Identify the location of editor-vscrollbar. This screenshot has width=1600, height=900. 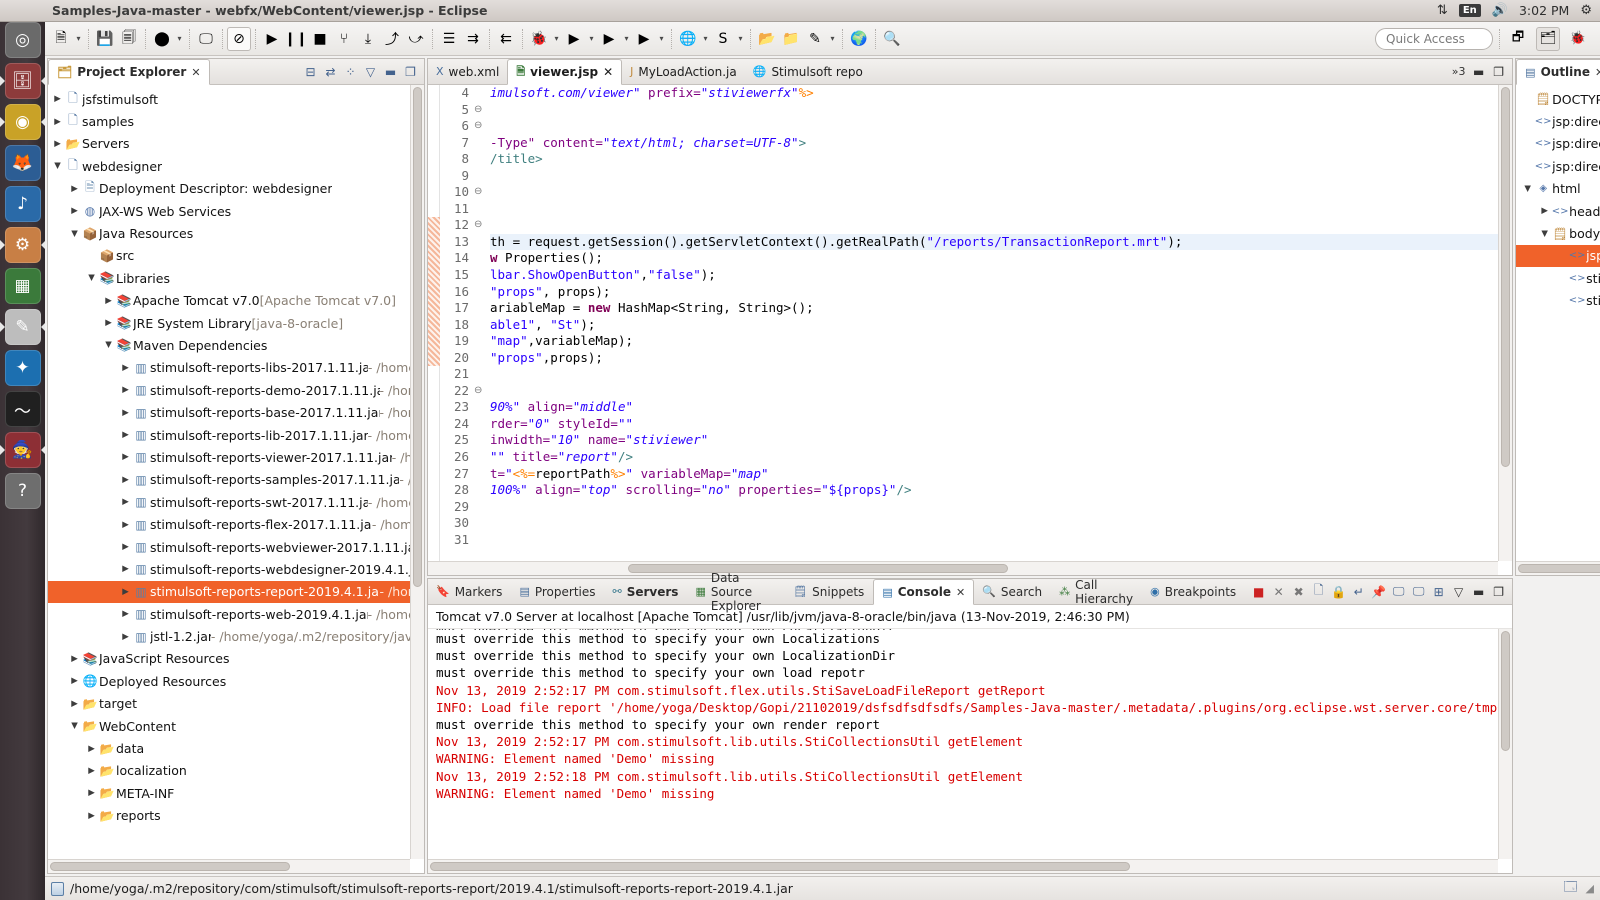
(1505, 323).